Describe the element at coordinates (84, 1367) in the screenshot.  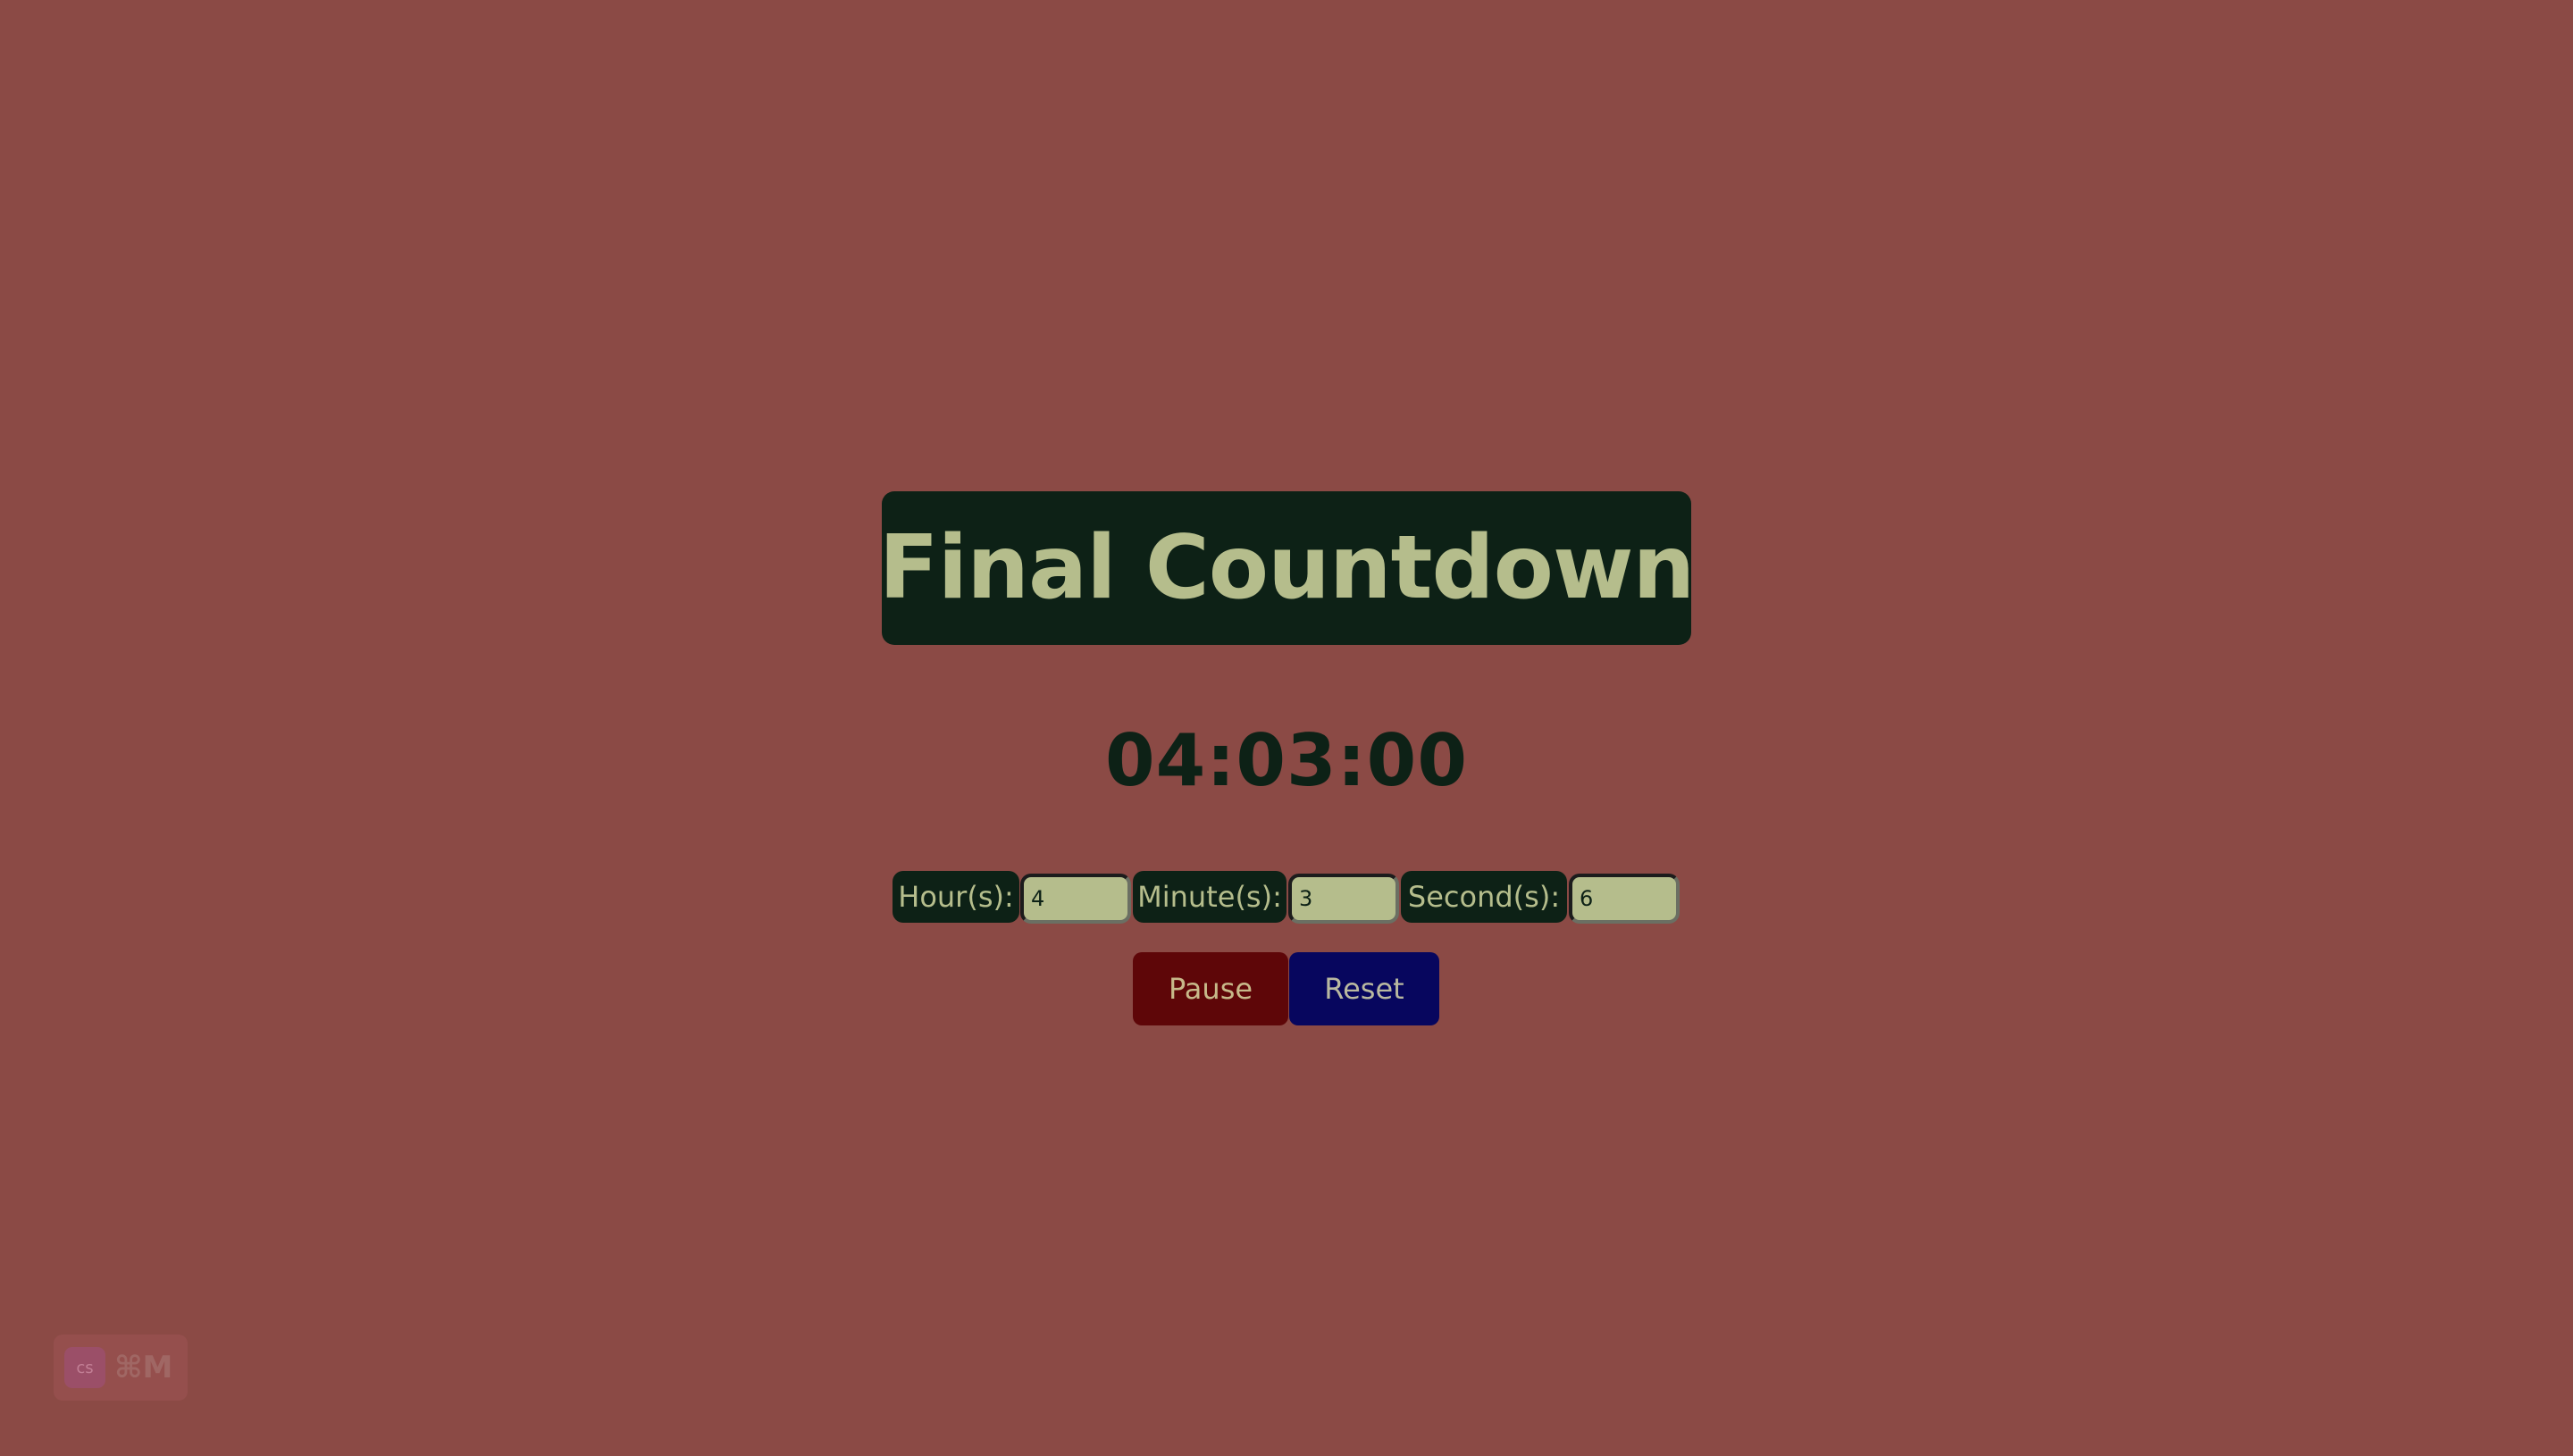
I see `cs-logo-icon: cs` at that location.